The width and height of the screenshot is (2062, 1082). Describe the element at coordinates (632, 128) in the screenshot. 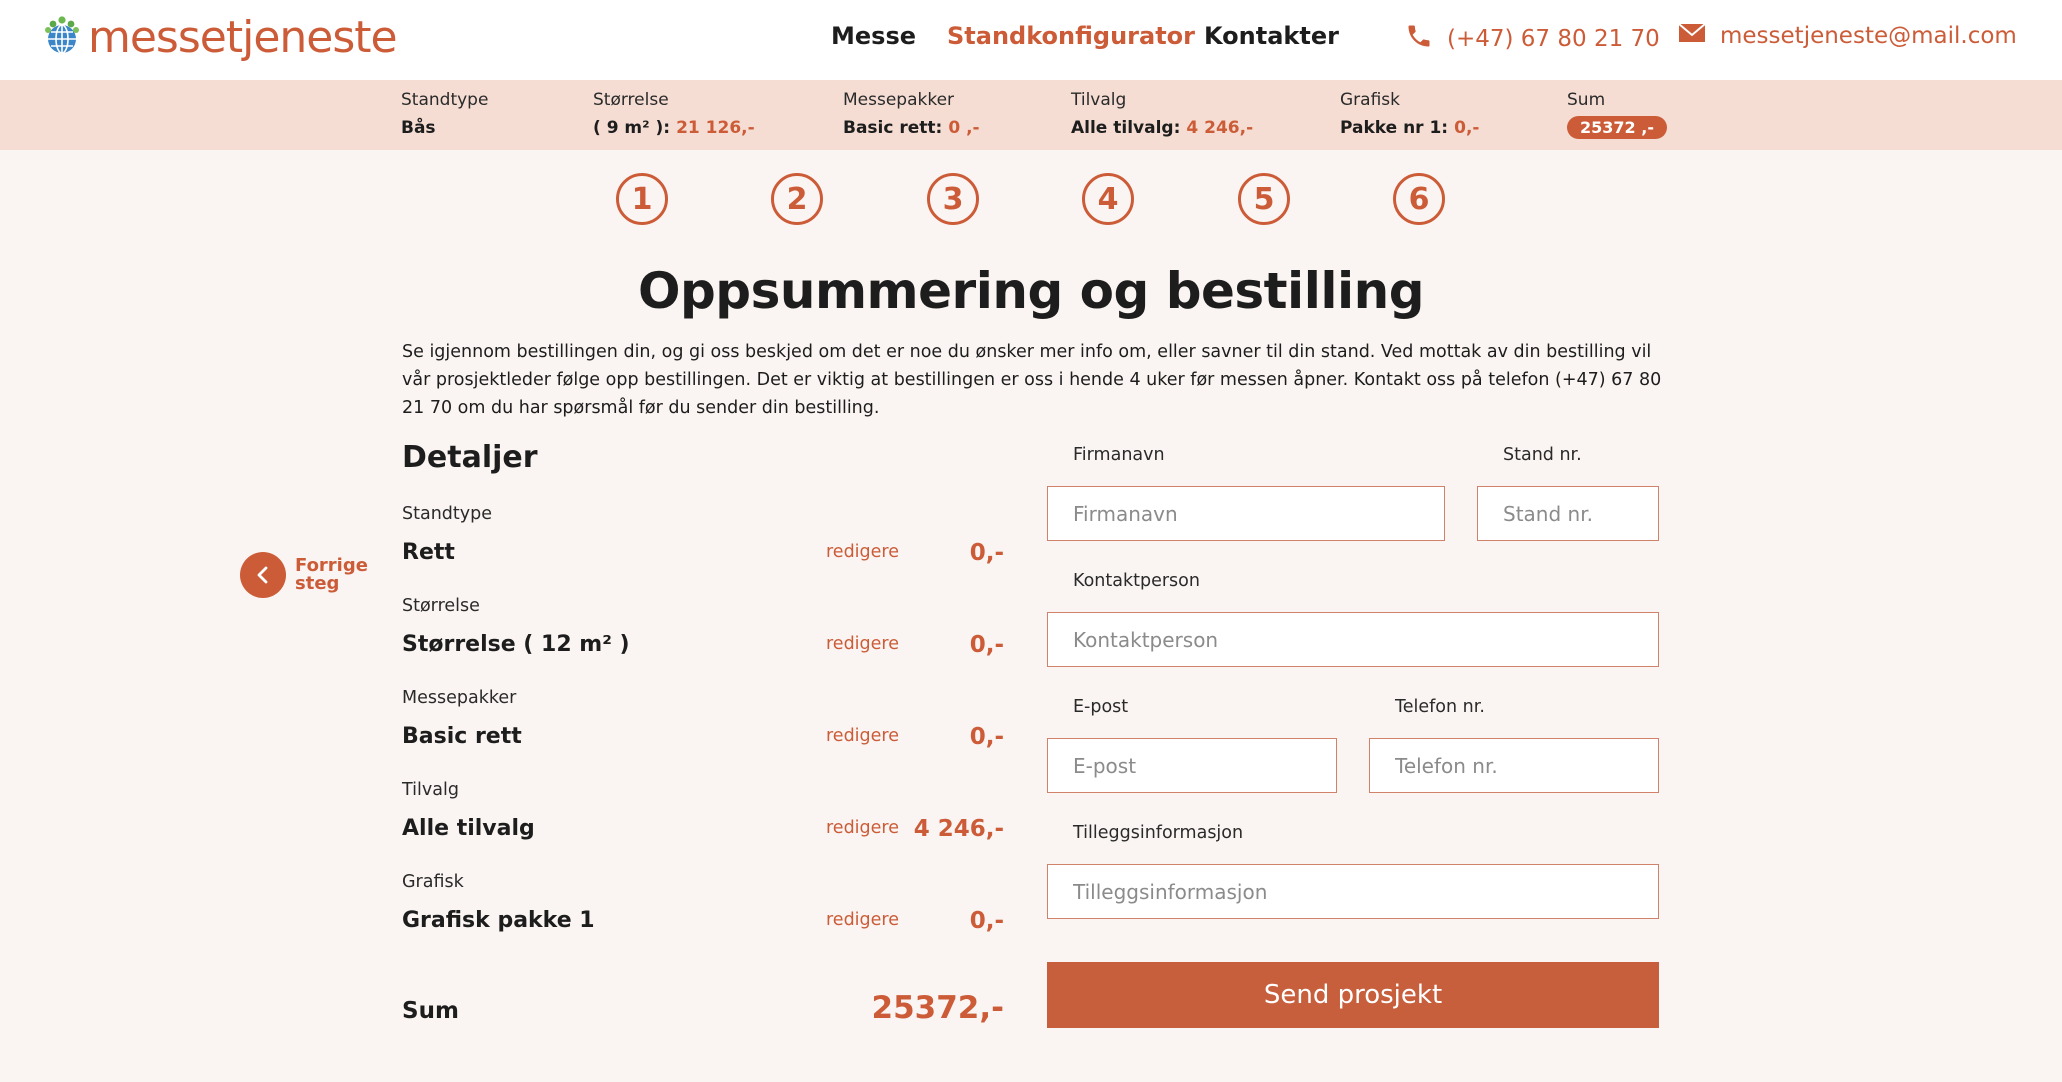

I see `summary-value-text: ( 9 m² ):` at that location.